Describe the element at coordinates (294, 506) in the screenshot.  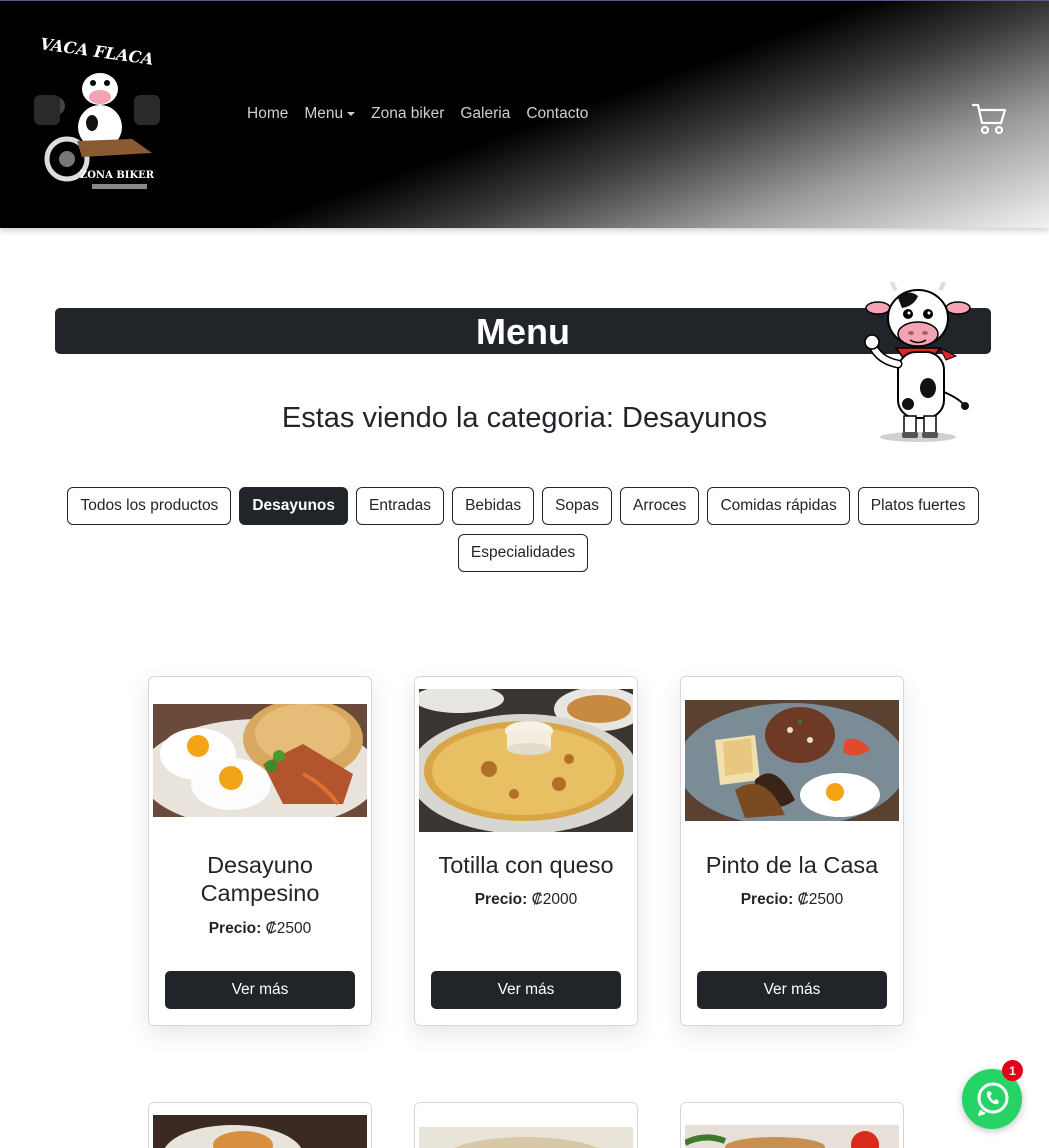
I see `category-desayunos: Desayunos` at that location.